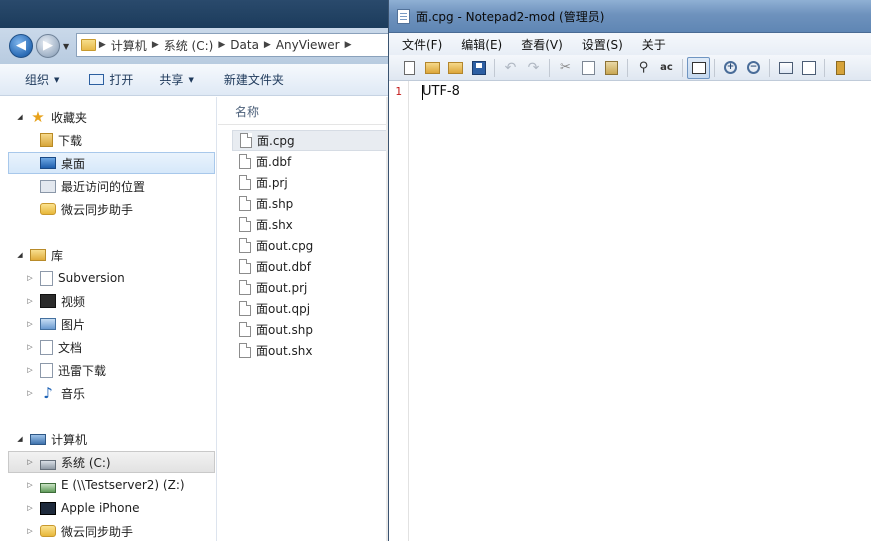 The image size is (871, 541). I want to click on breadcrumb-system-drive: 系统 (C:), so click(189, 45).